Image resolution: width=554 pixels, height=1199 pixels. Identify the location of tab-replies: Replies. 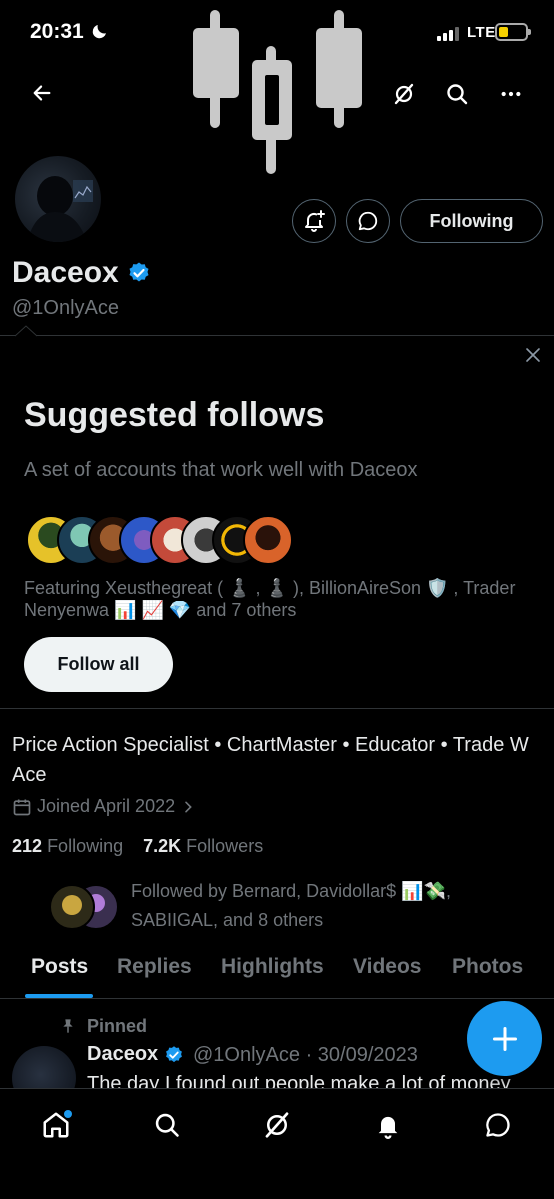
(154, 967).